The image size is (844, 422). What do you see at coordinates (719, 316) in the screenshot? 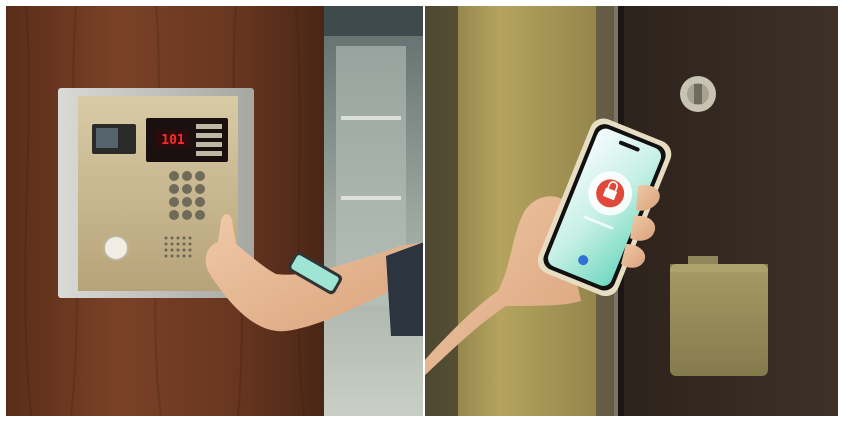
I see `smart-lock-device` at bounding box center [719, 316].